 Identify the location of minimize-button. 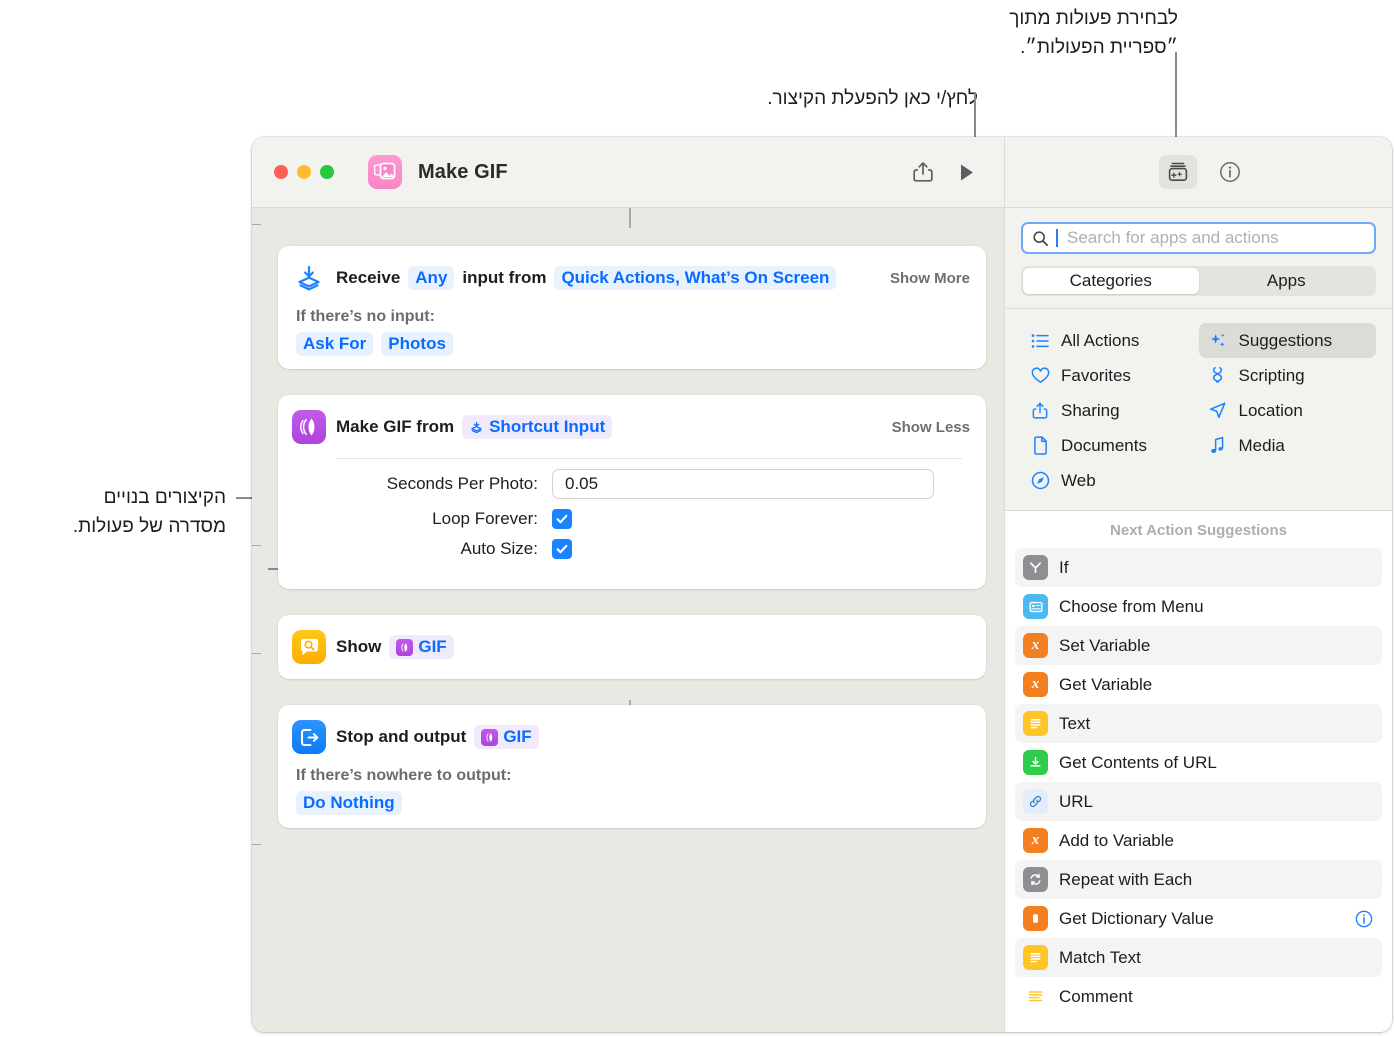
(304, 172).